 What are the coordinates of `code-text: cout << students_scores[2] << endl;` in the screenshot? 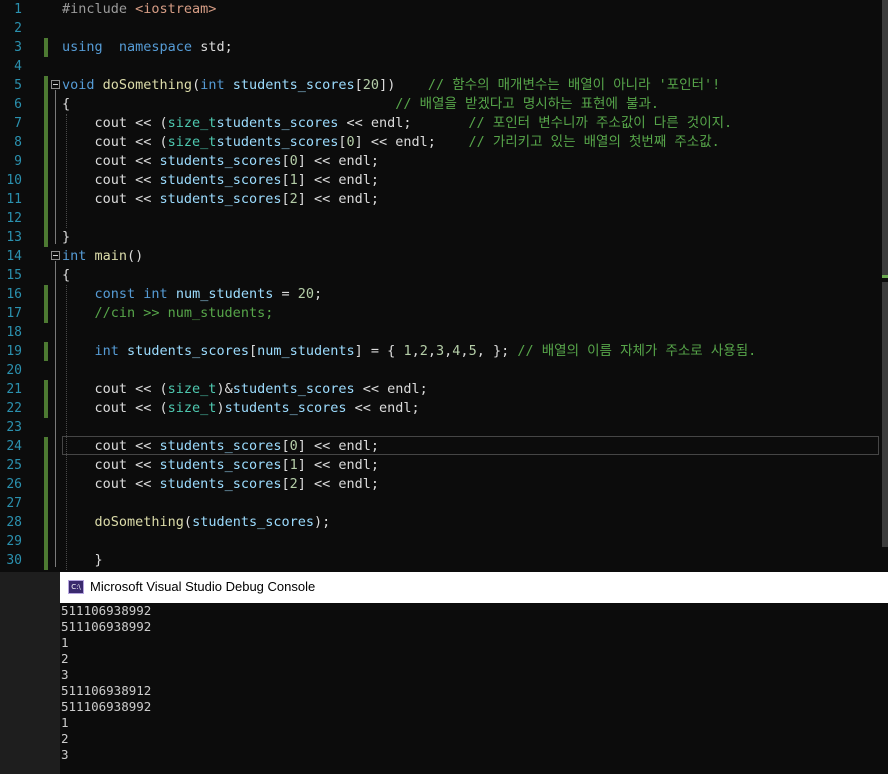 It's located at (221, 199).